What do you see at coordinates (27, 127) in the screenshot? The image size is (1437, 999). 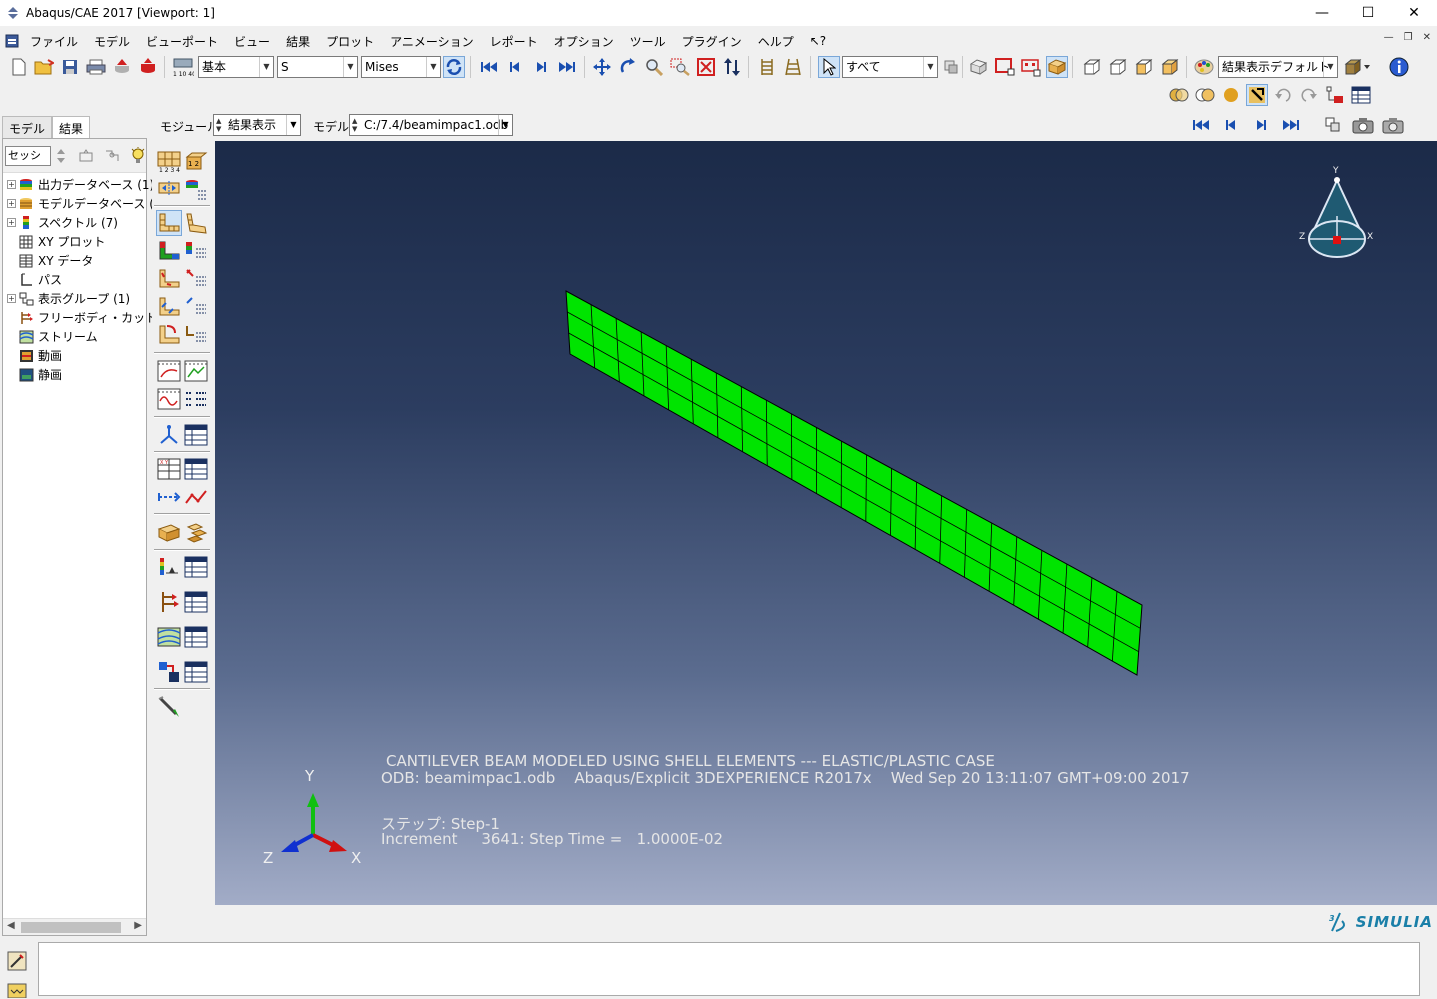 I see `tab-model: モデル` at bounding box center [27, 127].